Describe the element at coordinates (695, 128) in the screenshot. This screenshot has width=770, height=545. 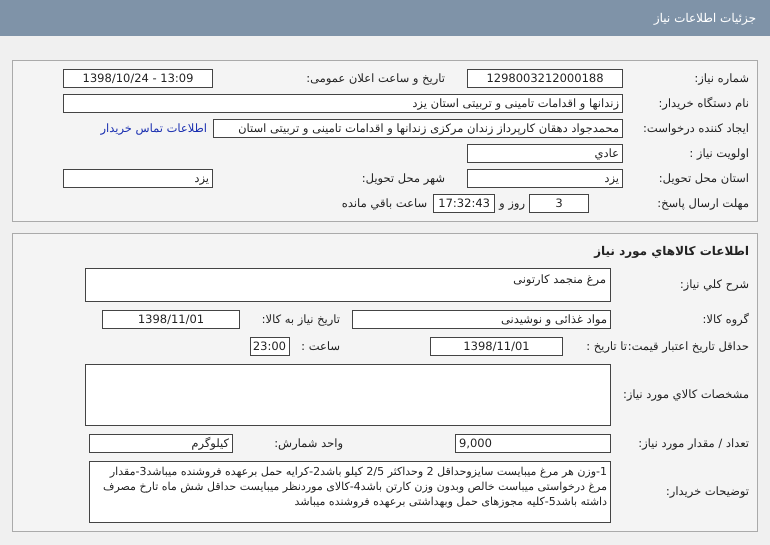
I see `field-label: ایجاد کننده درخواست:` at that location.